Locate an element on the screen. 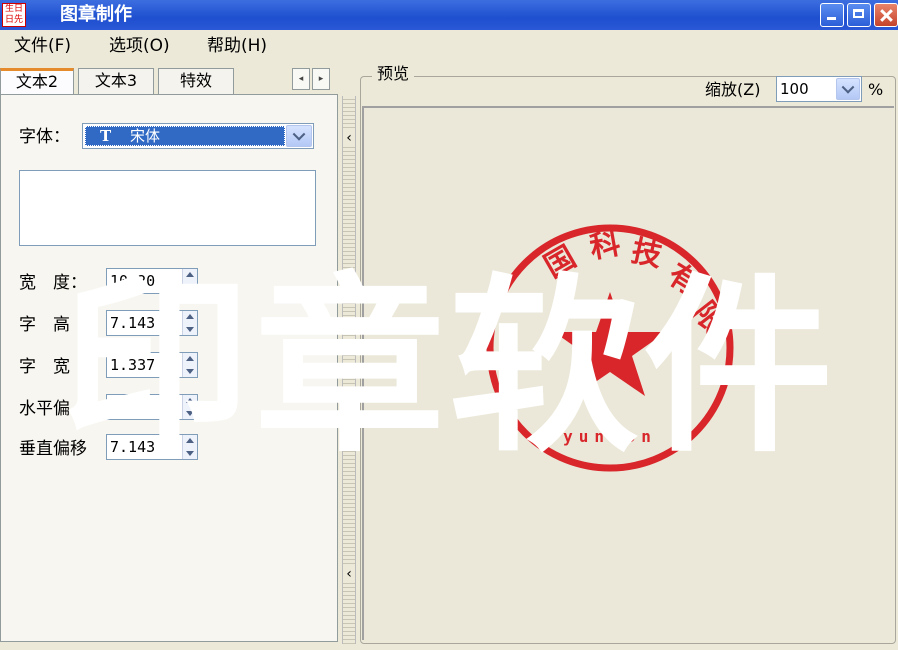 Image resolution: width=898 pixels, height=650 pixels. close-button is located at coordinates (886, 15).